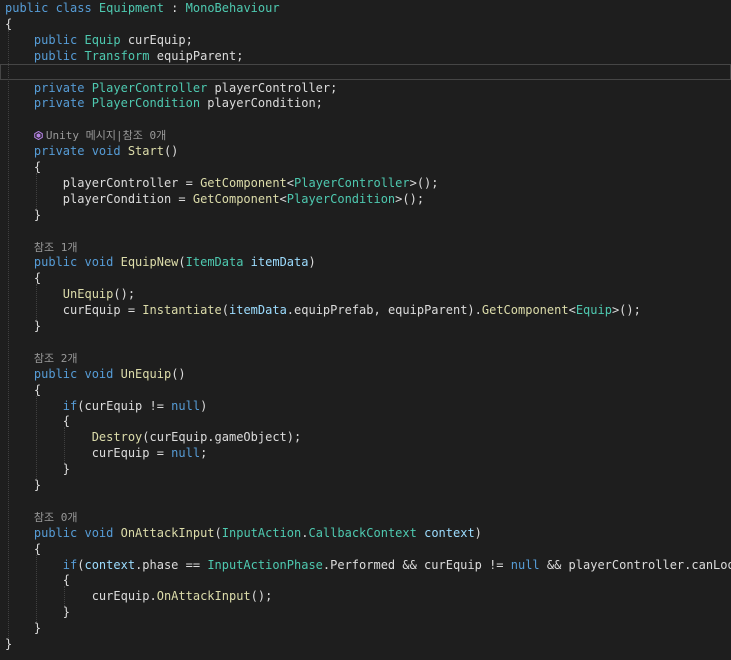 This screenshot has width=731, height=660. I want to click on code-token: .phase ==, so click(171, 564).